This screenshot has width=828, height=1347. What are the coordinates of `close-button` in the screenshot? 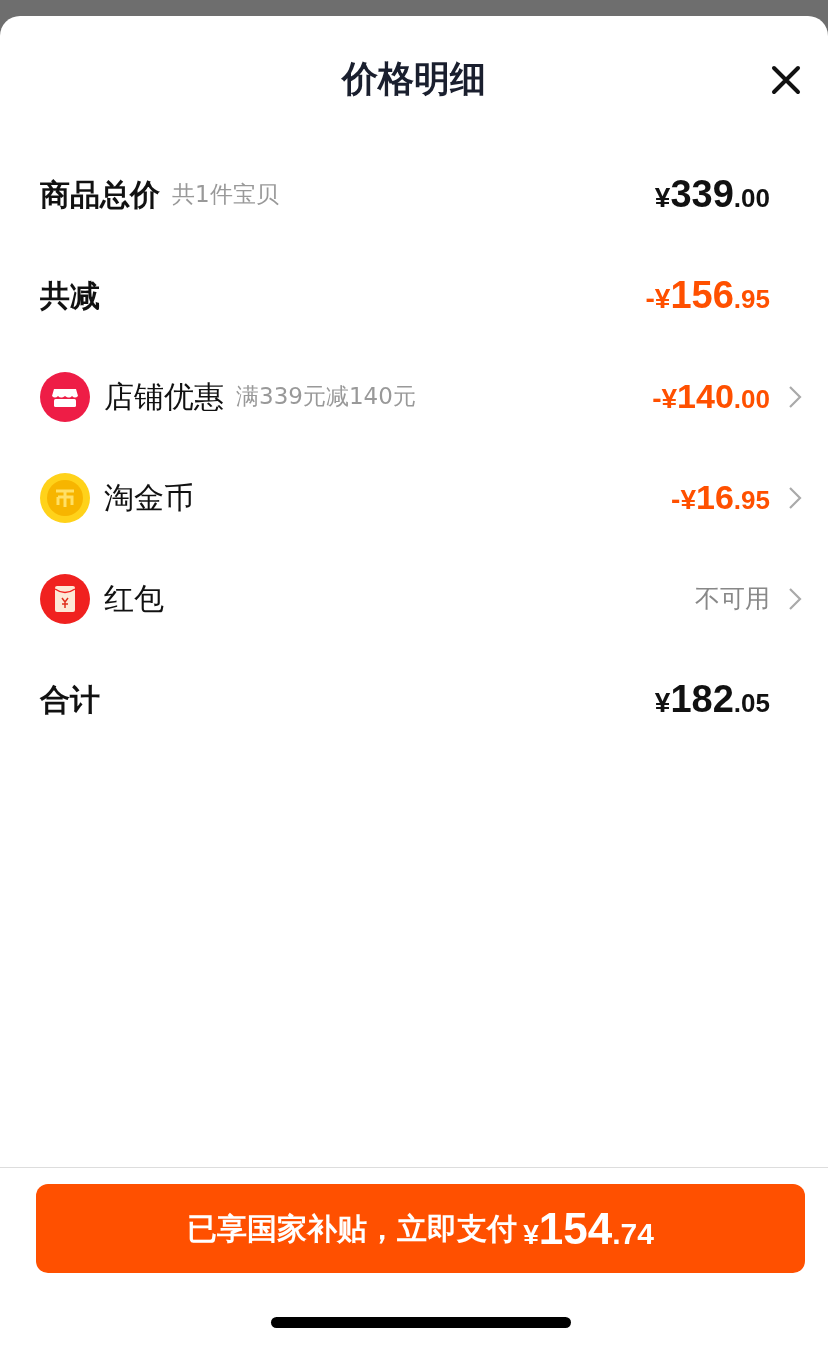 It's located at (786, 80).